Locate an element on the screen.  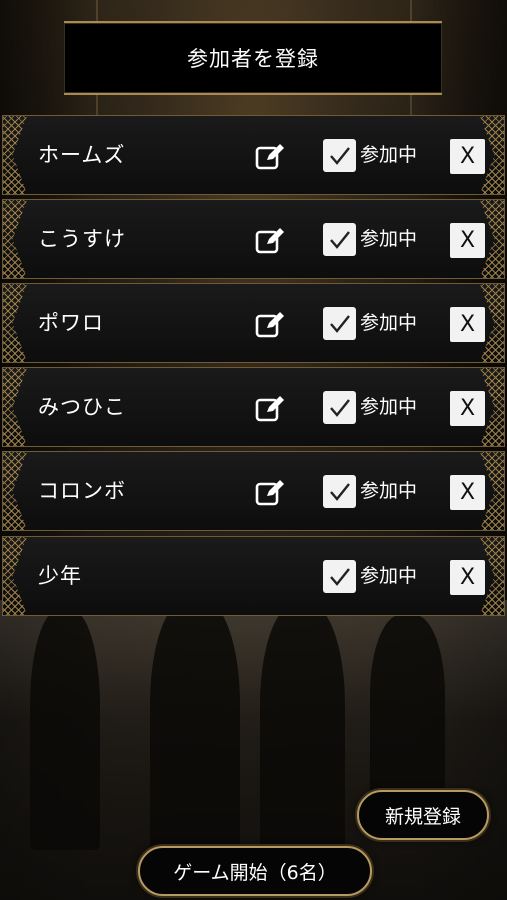
title-banner: 参加者を登録 is located at coordinates (253, 58).